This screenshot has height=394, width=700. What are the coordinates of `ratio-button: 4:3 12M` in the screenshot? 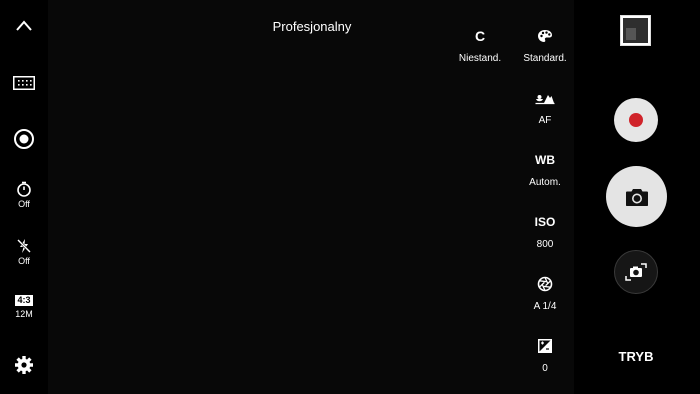 It's located at (24, 307).